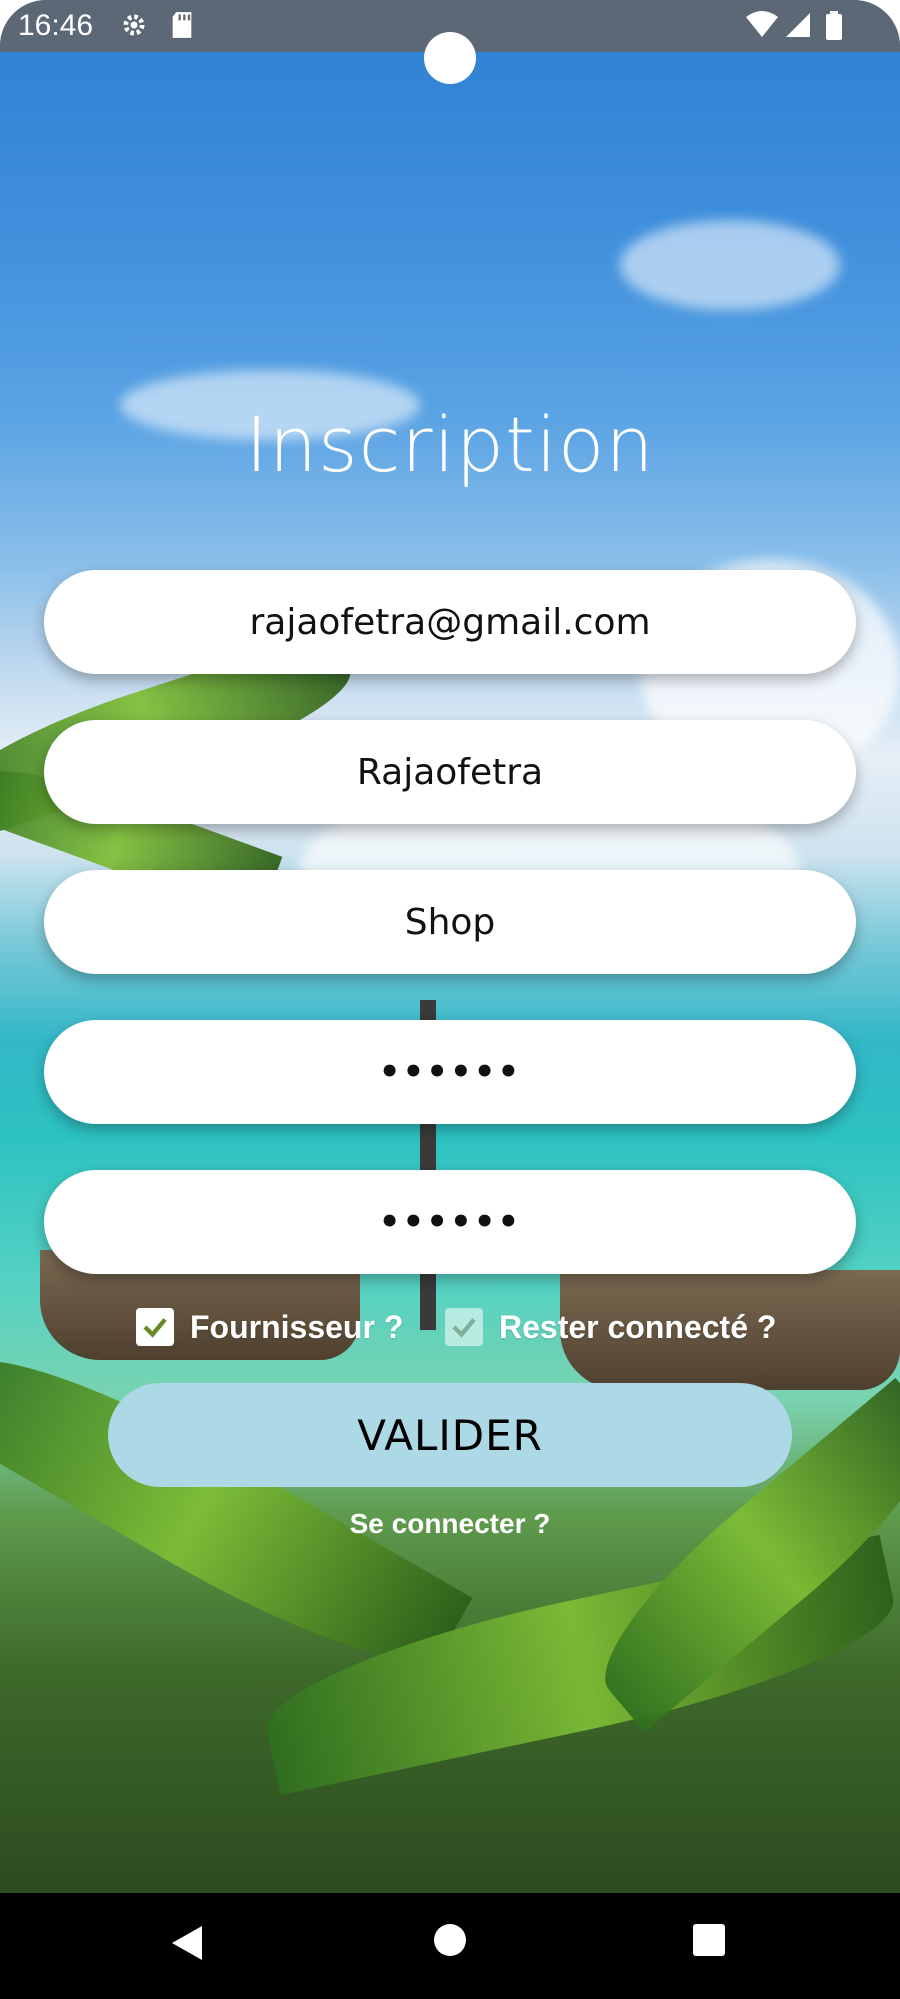 This screenshot has height=1999, width=900. What do you see at coordinates (184, 25) in the screenshot?
I see `sd-card-icon` at bounding box center [184, 25].